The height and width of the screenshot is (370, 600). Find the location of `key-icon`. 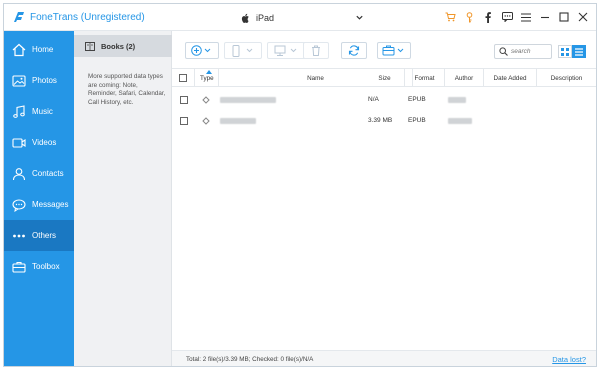

key-icon is located at coordinates (469, 17).